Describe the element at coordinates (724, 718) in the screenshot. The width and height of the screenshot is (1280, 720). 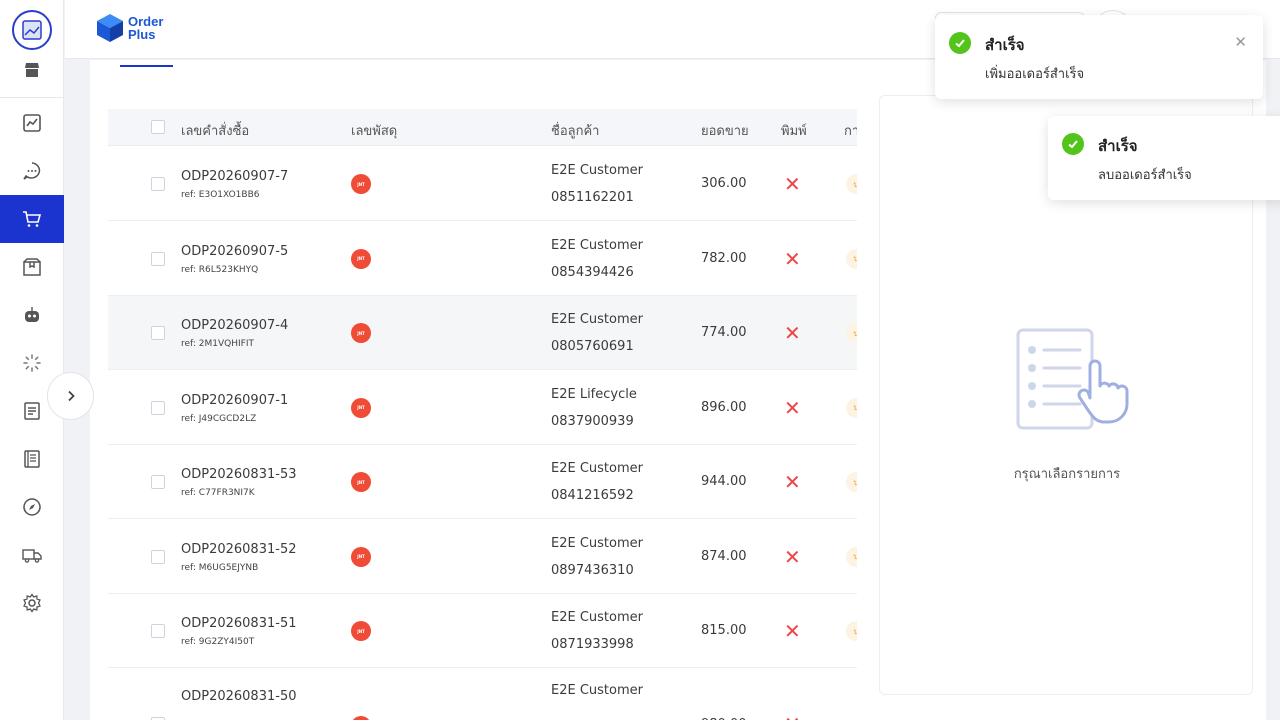
I see `order-total: 980.00` at that location.